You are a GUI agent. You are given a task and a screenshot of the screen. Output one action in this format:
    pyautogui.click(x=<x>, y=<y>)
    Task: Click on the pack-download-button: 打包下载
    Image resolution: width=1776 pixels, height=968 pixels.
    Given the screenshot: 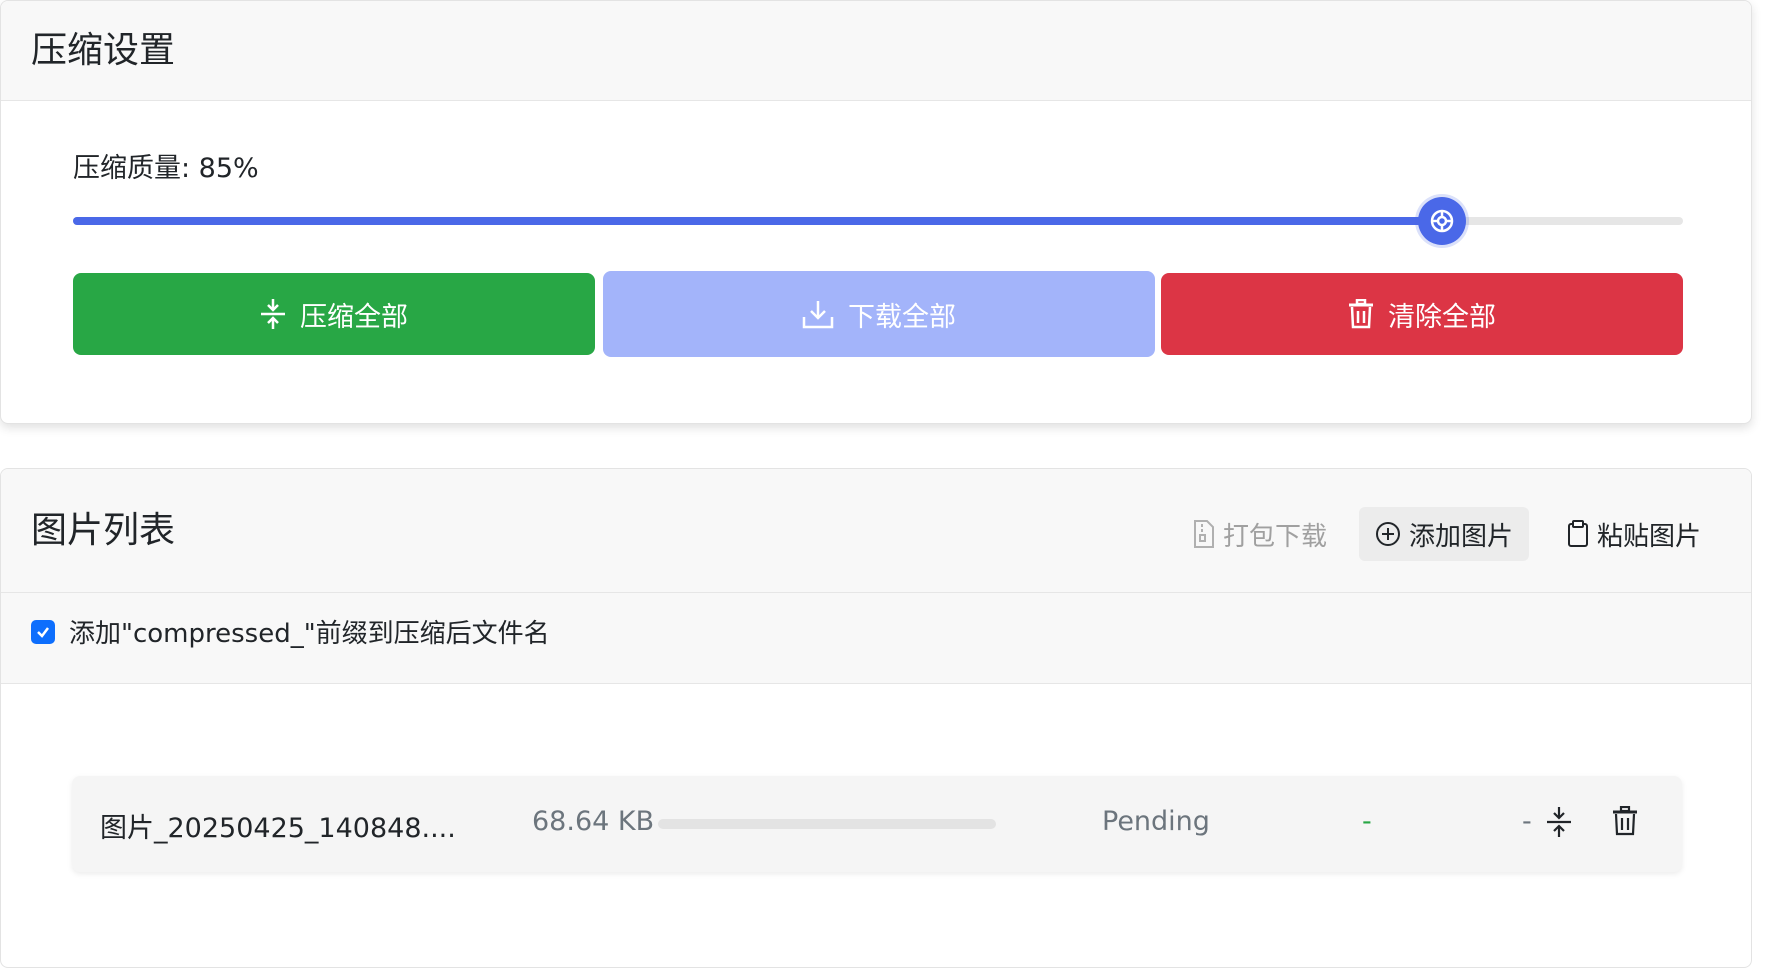 What is the action you would take?
    pyautogui.click(x=1260, y=534)
    